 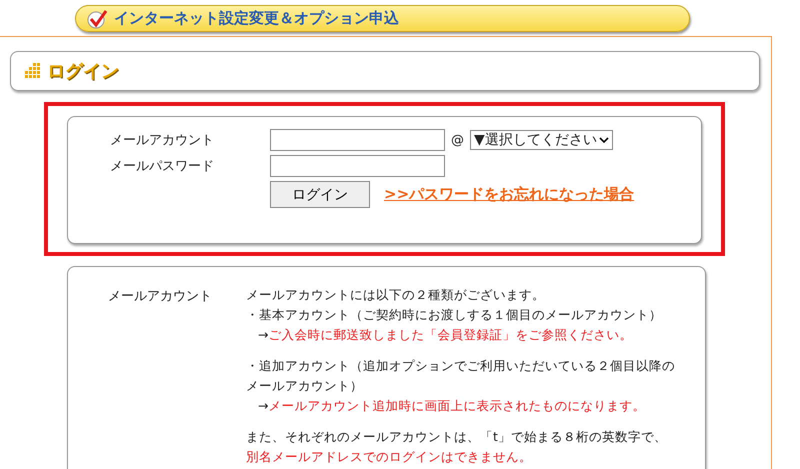 I want to click on warning-text: 別名メールアドレスでのログインはできません。, so click(x=389, y=457).